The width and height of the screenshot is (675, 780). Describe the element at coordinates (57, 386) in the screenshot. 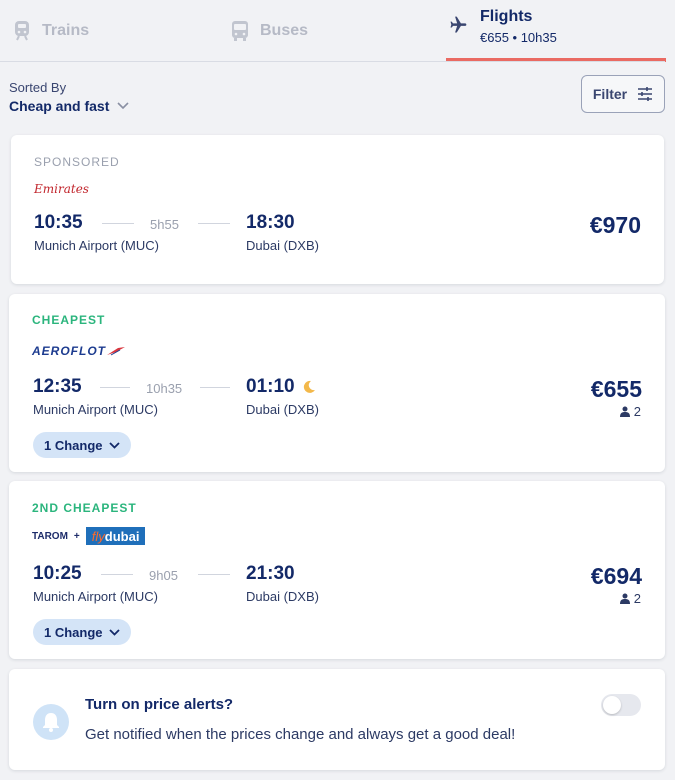

I see `departure-time: 12:35` at that location.